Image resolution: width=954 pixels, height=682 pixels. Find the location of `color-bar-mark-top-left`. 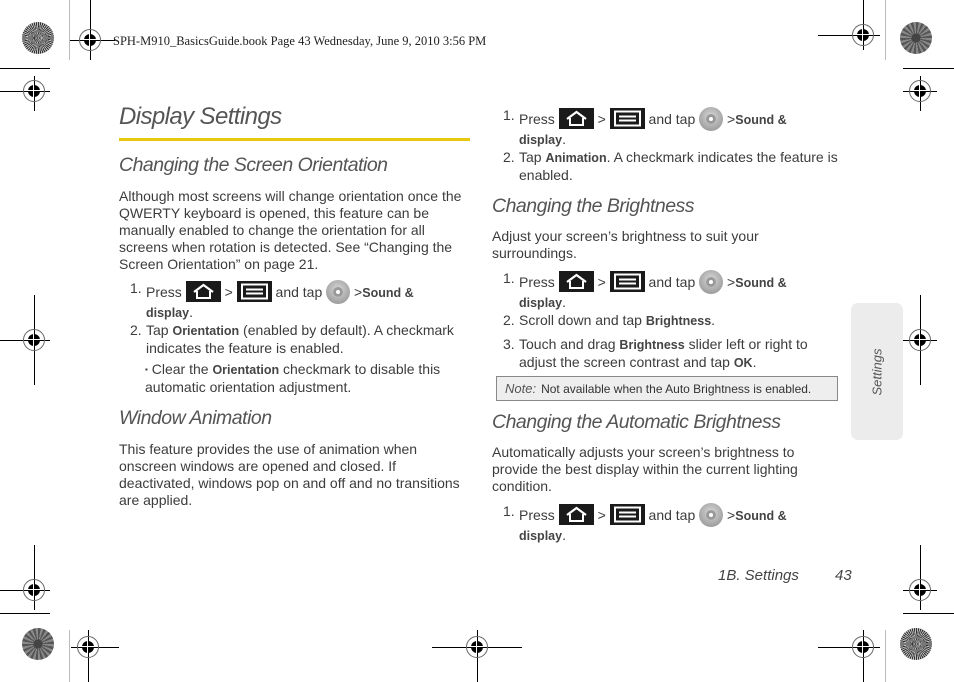

color-bar-mark-top-left is located at coordinates (38, 38).